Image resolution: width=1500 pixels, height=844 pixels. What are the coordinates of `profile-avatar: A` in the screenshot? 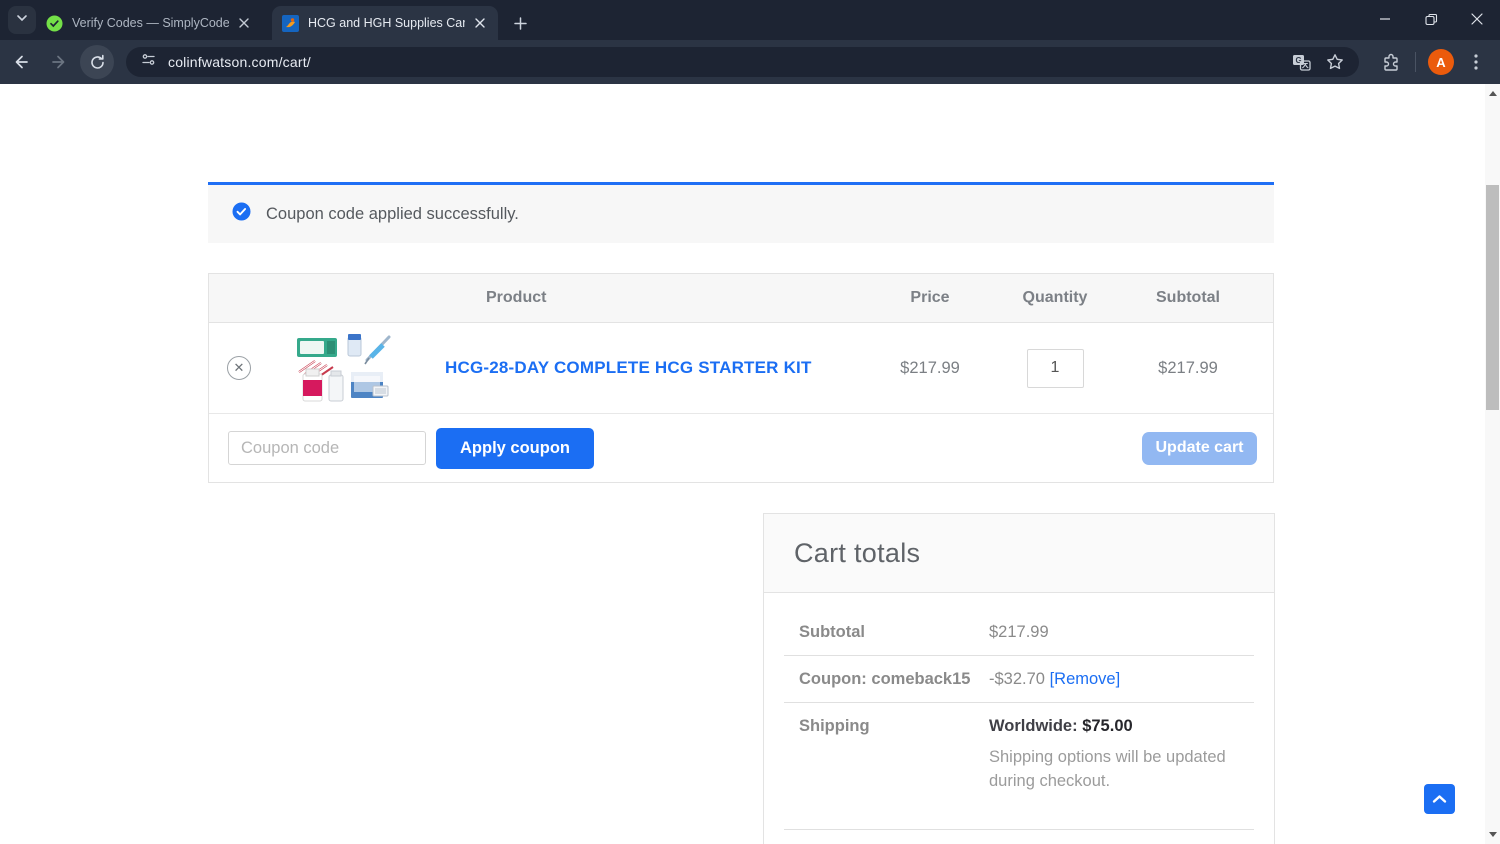 It's located at (1441, 62).